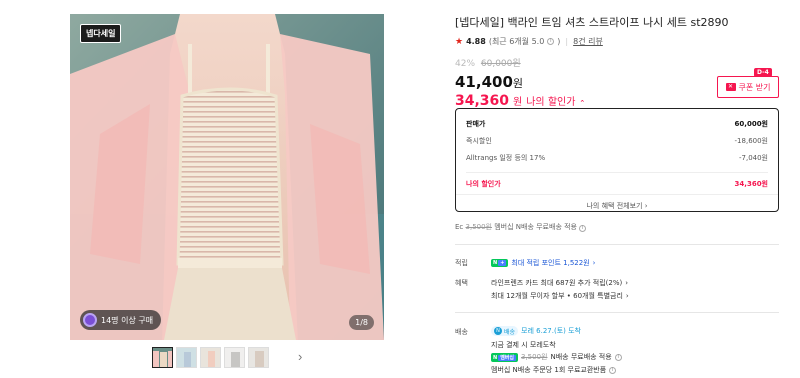 Image resolution: width=800 pixels, height=378 pixels. Describe the element at coordinates (560, 296) in the screenshot. I see `benefits-line-2: 최대 12개월 무이자 할부 • 60개월 특별금리 ›` at that location.